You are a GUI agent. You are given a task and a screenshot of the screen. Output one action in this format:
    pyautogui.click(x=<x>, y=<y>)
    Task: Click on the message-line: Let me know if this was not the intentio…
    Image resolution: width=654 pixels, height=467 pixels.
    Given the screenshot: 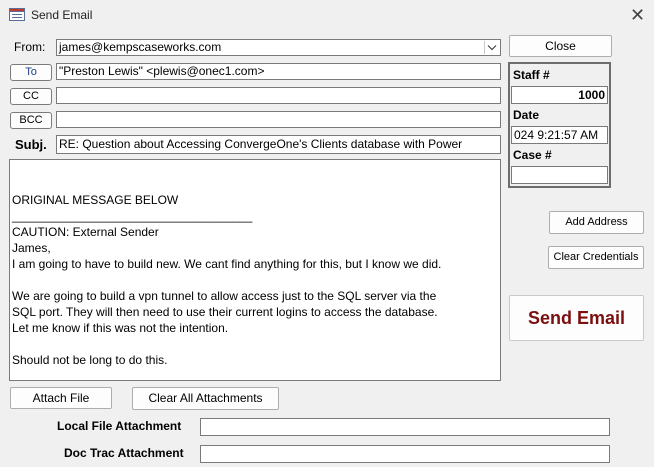 What is the action you would take?
    pyautogui.click(x=120, y=328)
    